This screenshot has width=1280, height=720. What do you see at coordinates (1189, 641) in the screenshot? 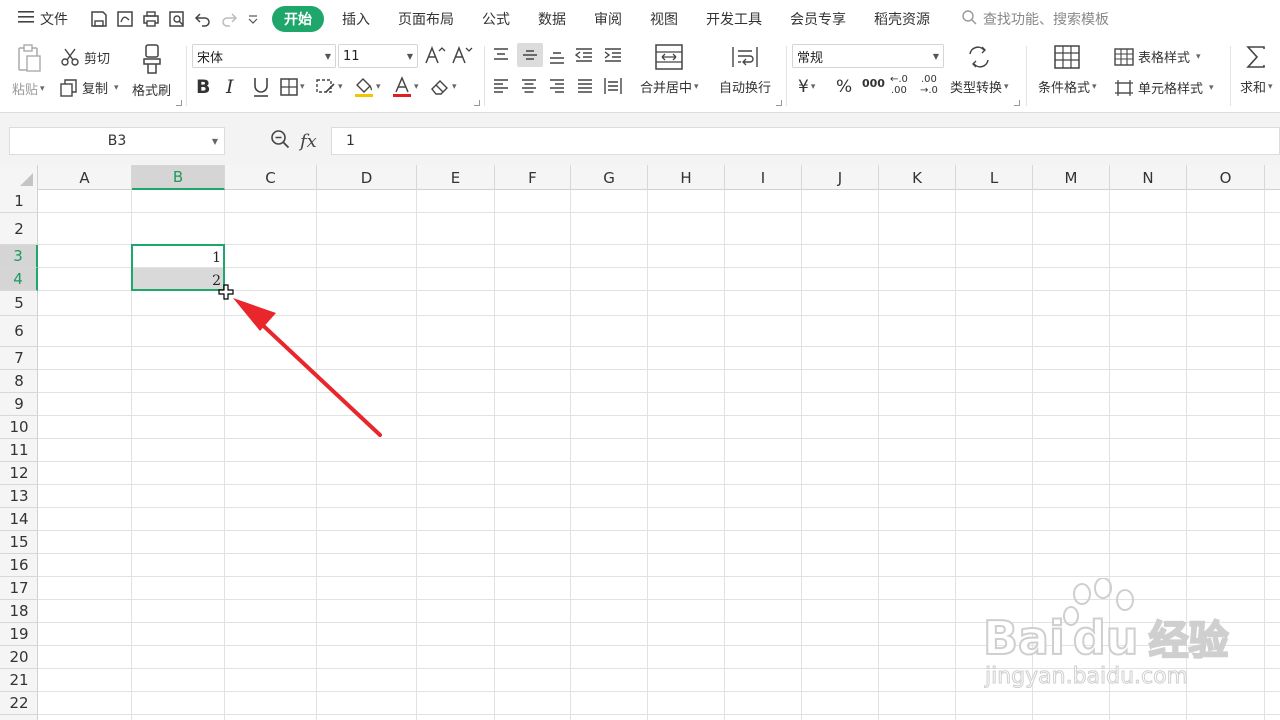
I see `watermark-brand-cn: 经验` at bounding box center [1189, 641].